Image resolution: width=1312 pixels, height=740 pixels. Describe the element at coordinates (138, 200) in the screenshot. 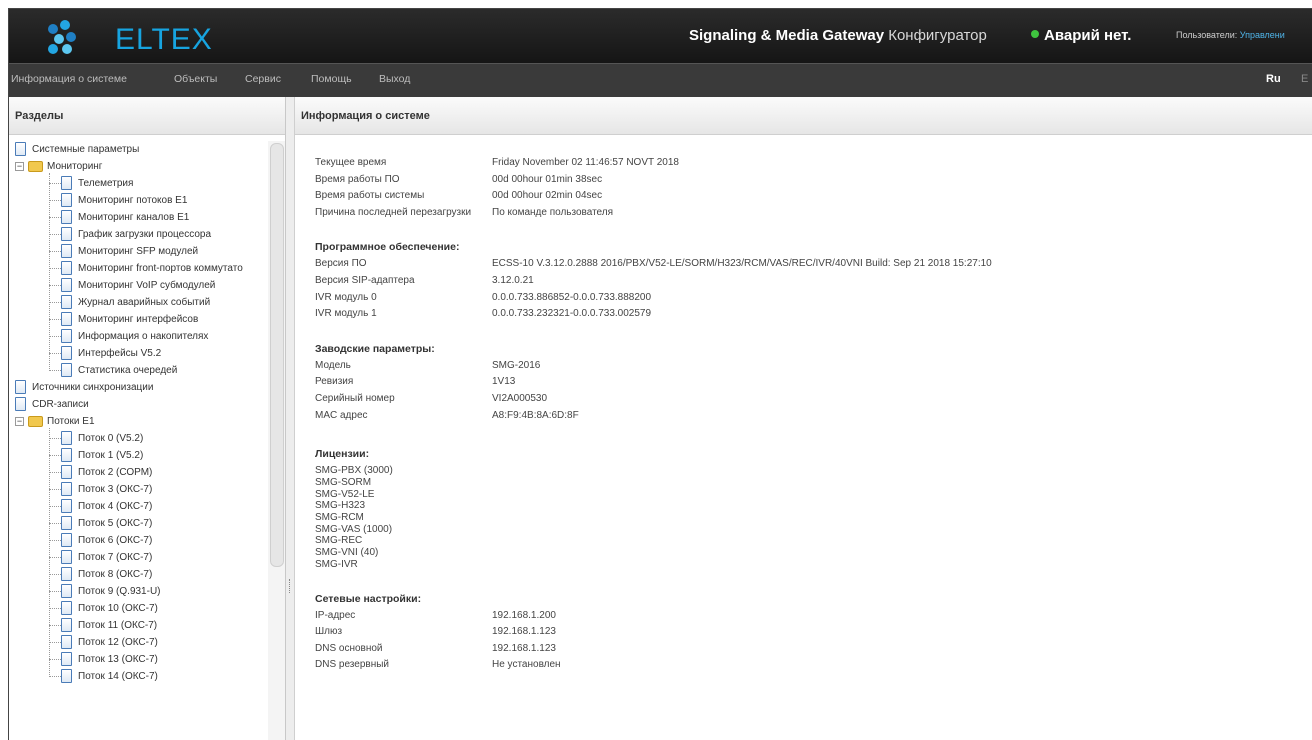

I see `tree-item: Мониторинг потоков E1` at that location.